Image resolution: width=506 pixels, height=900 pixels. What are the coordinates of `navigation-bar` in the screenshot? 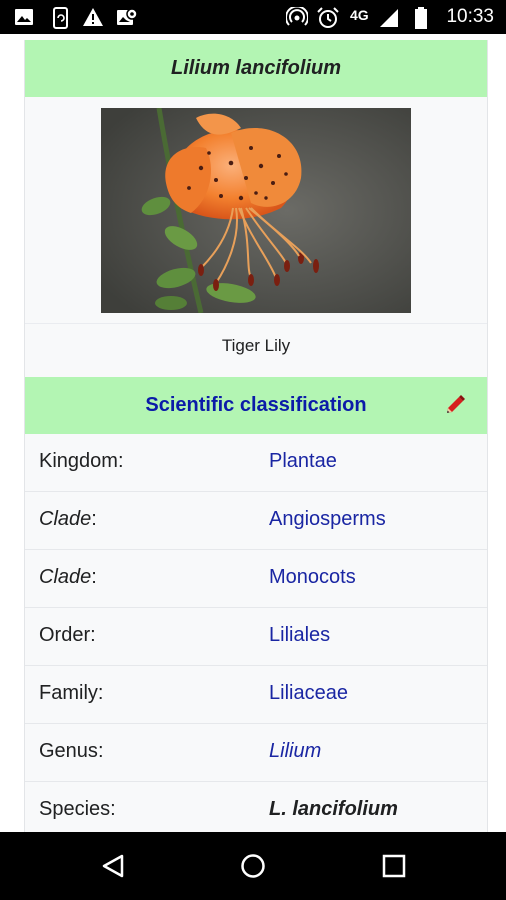 It's located at (253, 866).